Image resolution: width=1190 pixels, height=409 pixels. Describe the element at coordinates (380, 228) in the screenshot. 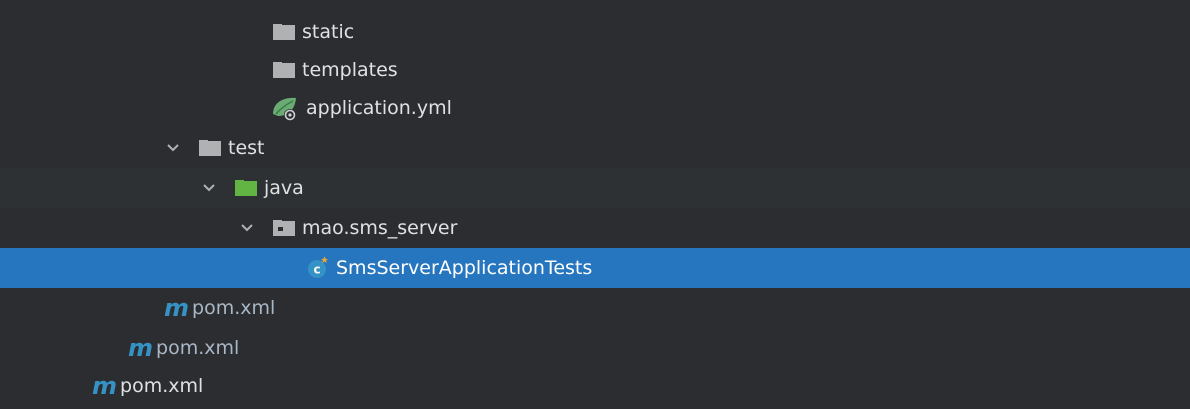

I see `tree-item-label: mao.sms_server` at that location.